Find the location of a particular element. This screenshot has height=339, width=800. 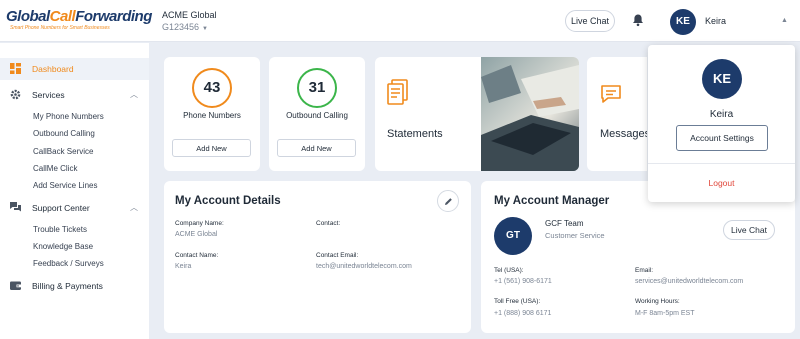

account-settings-button: Account Settings is located at coordinates (722, 138).